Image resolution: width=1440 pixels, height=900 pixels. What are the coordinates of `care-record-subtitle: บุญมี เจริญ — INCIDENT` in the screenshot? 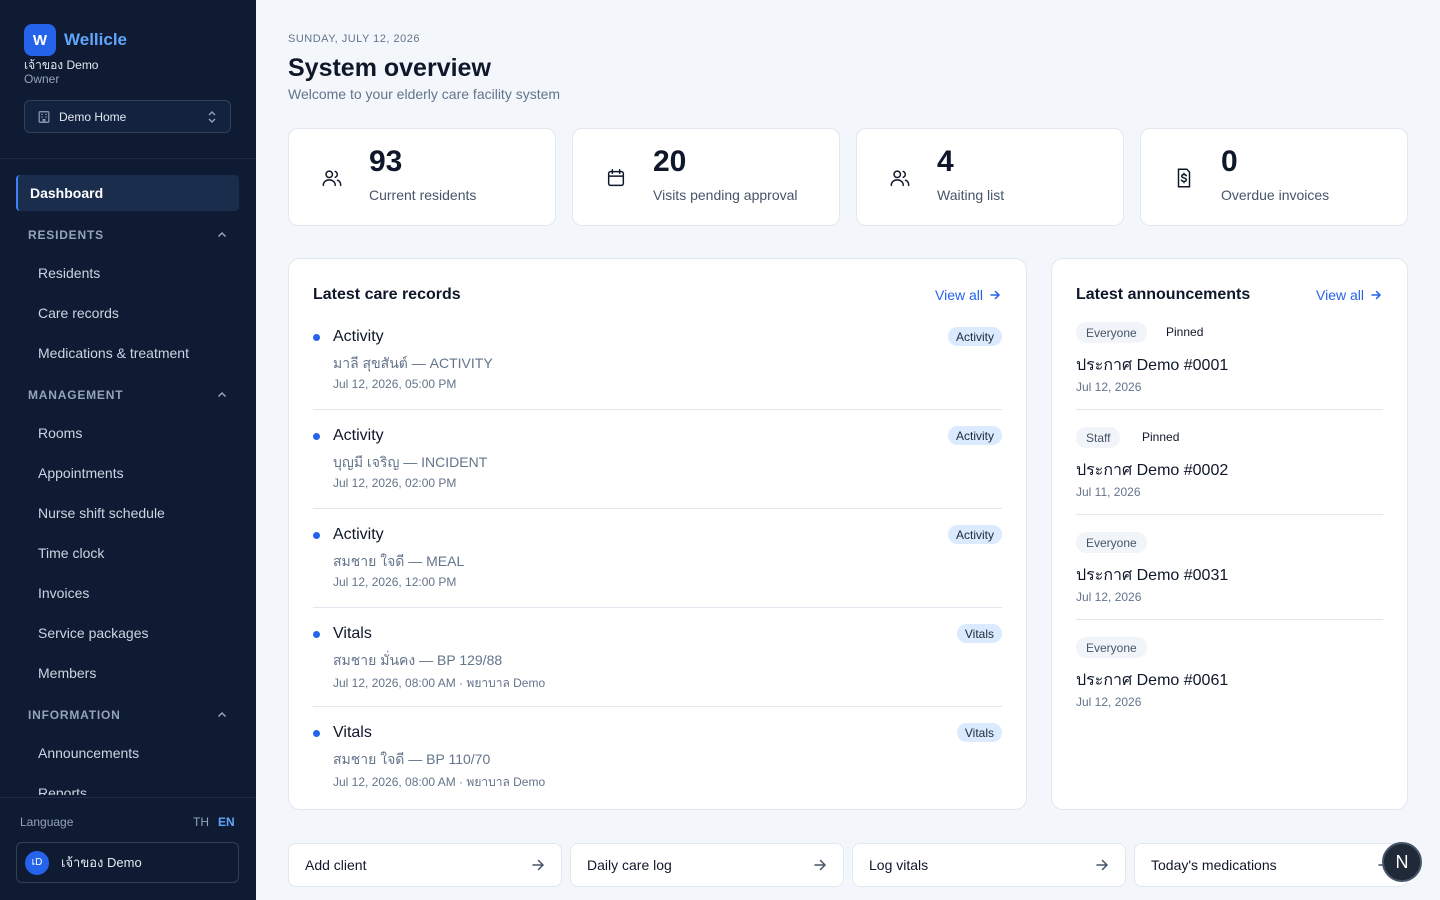 It's located at (410, 462).